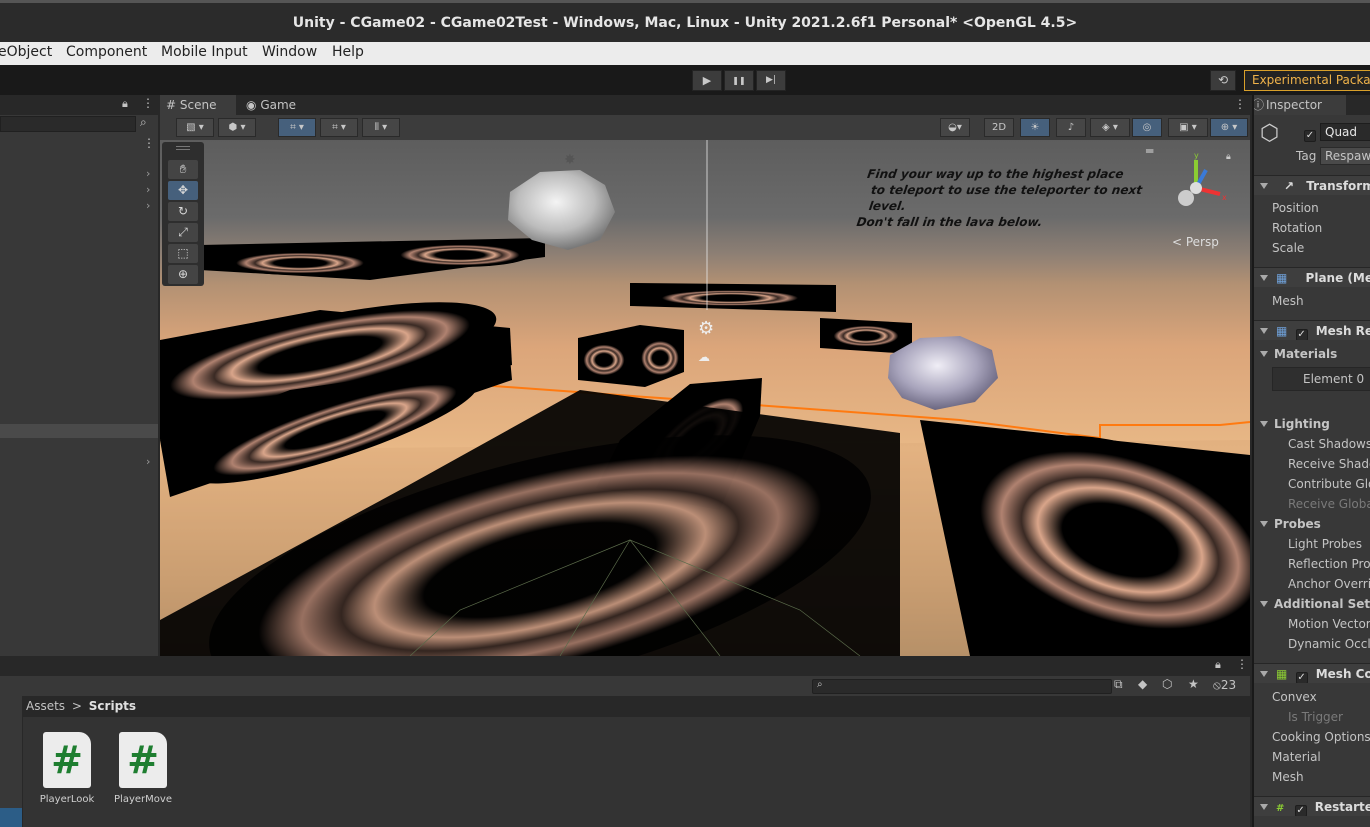 The height and width of the screenshot is (827, 1370). I want to click on undo-history-button: ⟲, so click(1223, 80).